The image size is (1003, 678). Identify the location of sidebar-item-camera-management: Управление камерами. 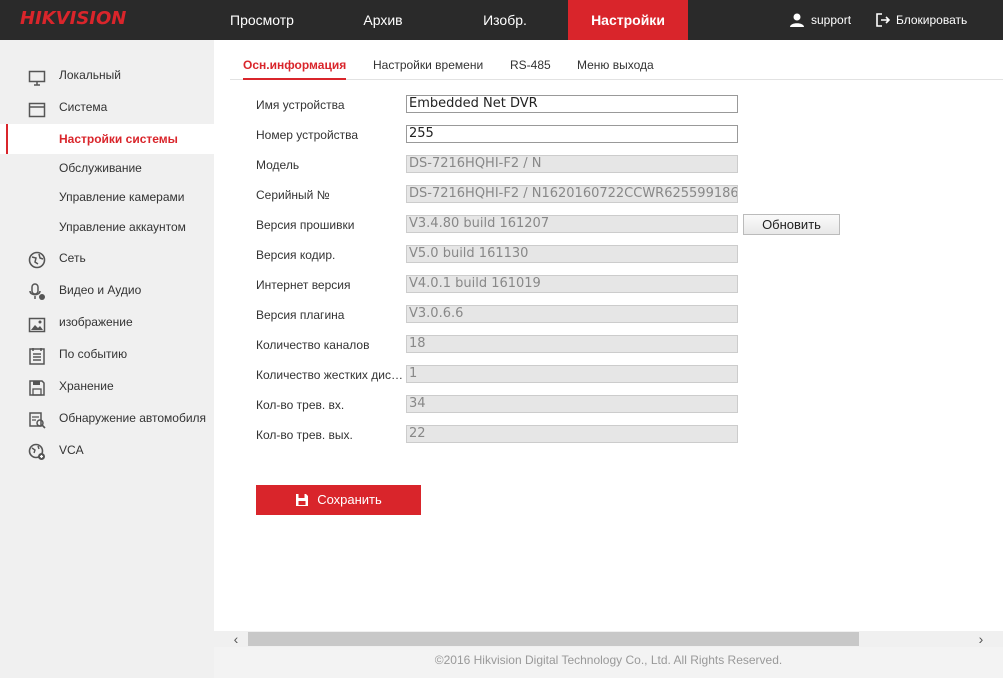
(107, 197).